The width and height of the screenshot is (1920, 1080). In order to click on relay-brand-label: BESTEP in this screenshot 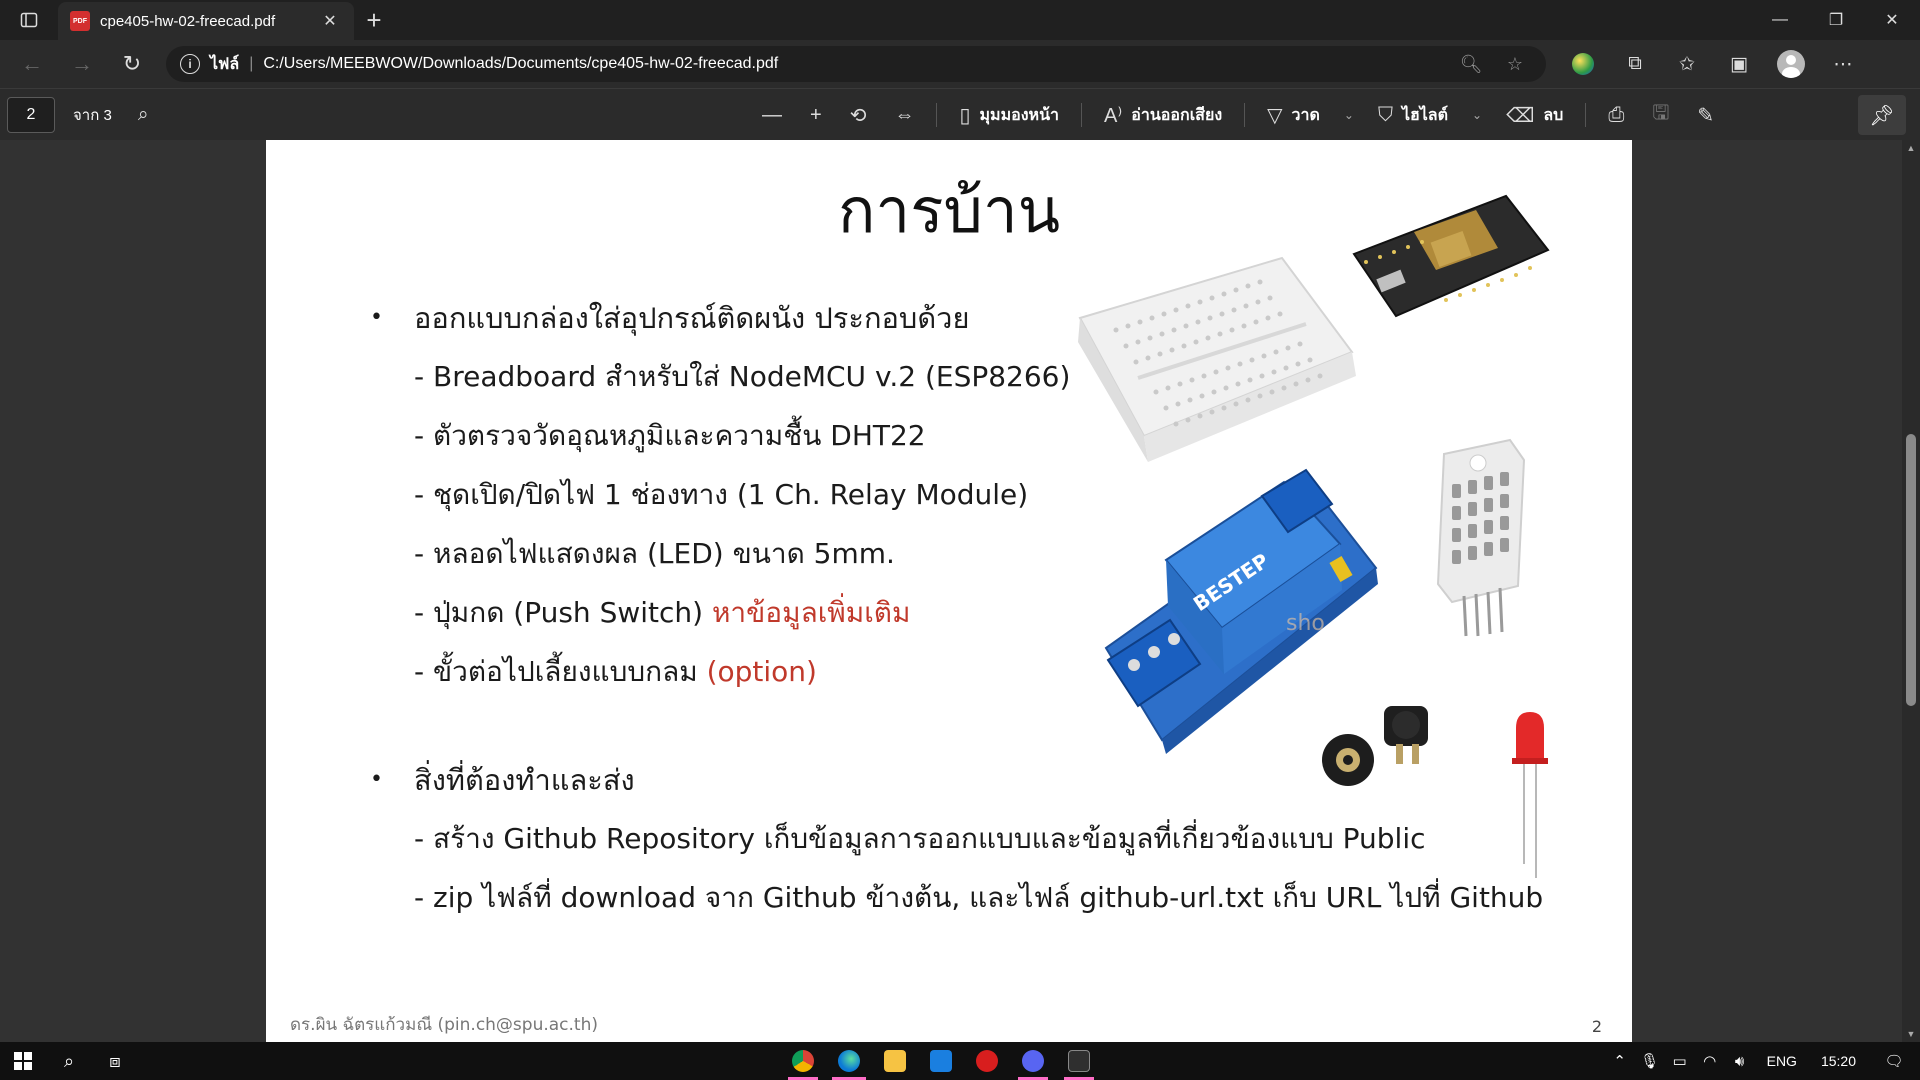, I will do `click(1231, 582)`.